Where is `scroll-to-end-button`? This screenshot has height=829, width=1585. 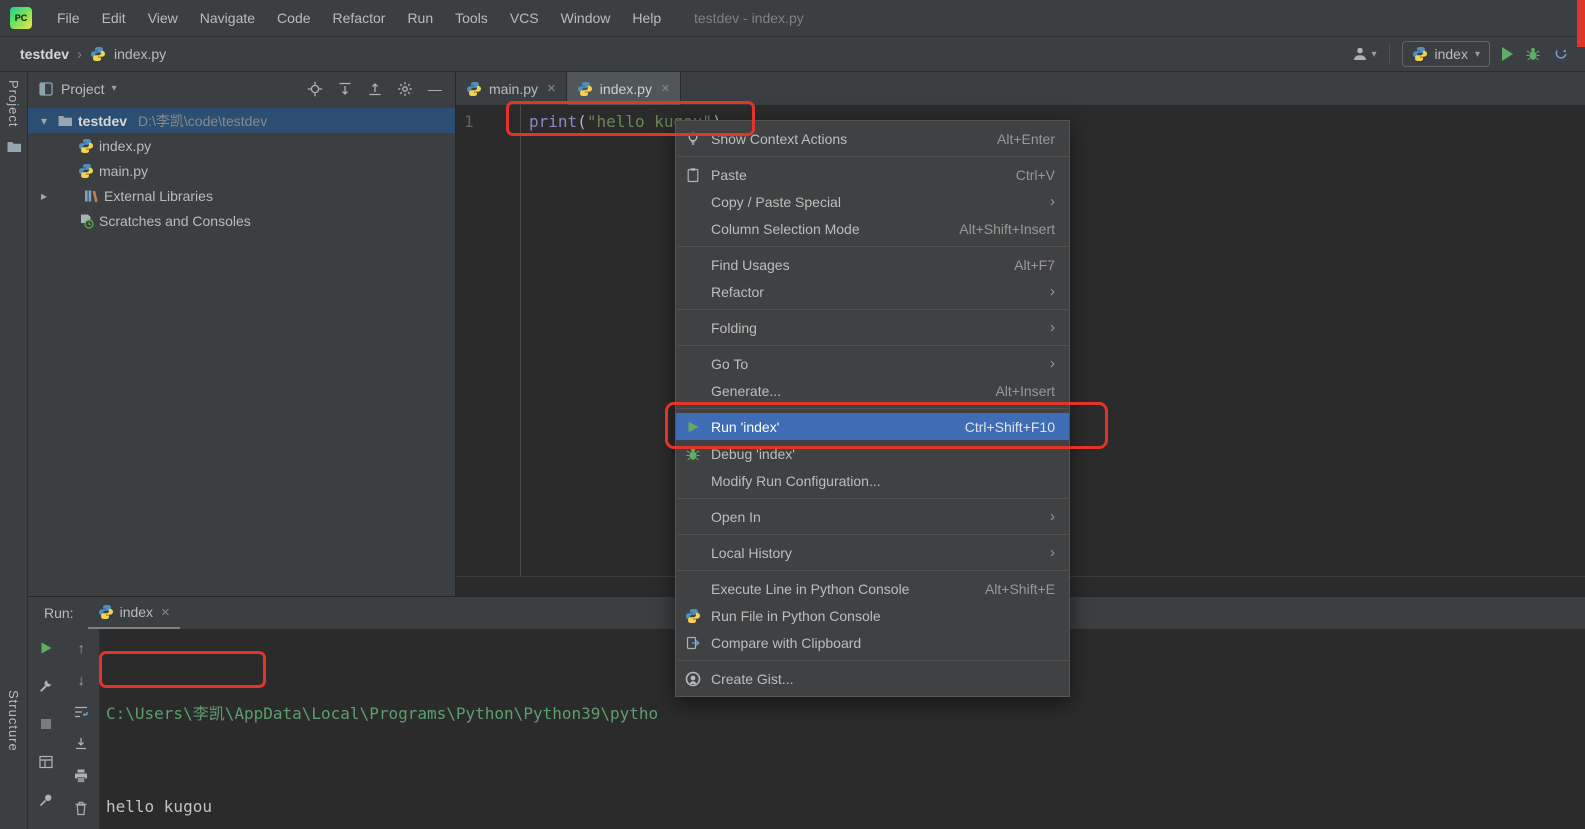
scroll-to-end-button is located at coordinates (81, 743).